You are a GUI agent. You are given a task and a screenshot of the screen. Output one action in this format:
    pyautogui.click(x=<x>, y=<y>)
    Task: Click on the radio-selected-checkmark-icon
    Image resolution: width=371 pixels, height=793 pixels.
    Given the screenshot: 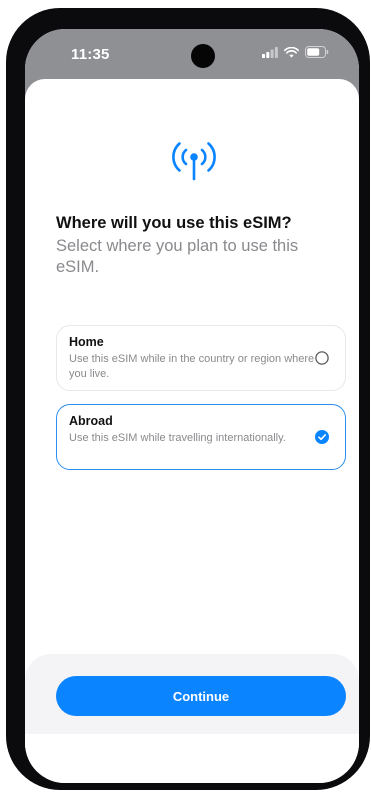 What is the action you would take?
    pyautogui.click(x=322, y=437)
    